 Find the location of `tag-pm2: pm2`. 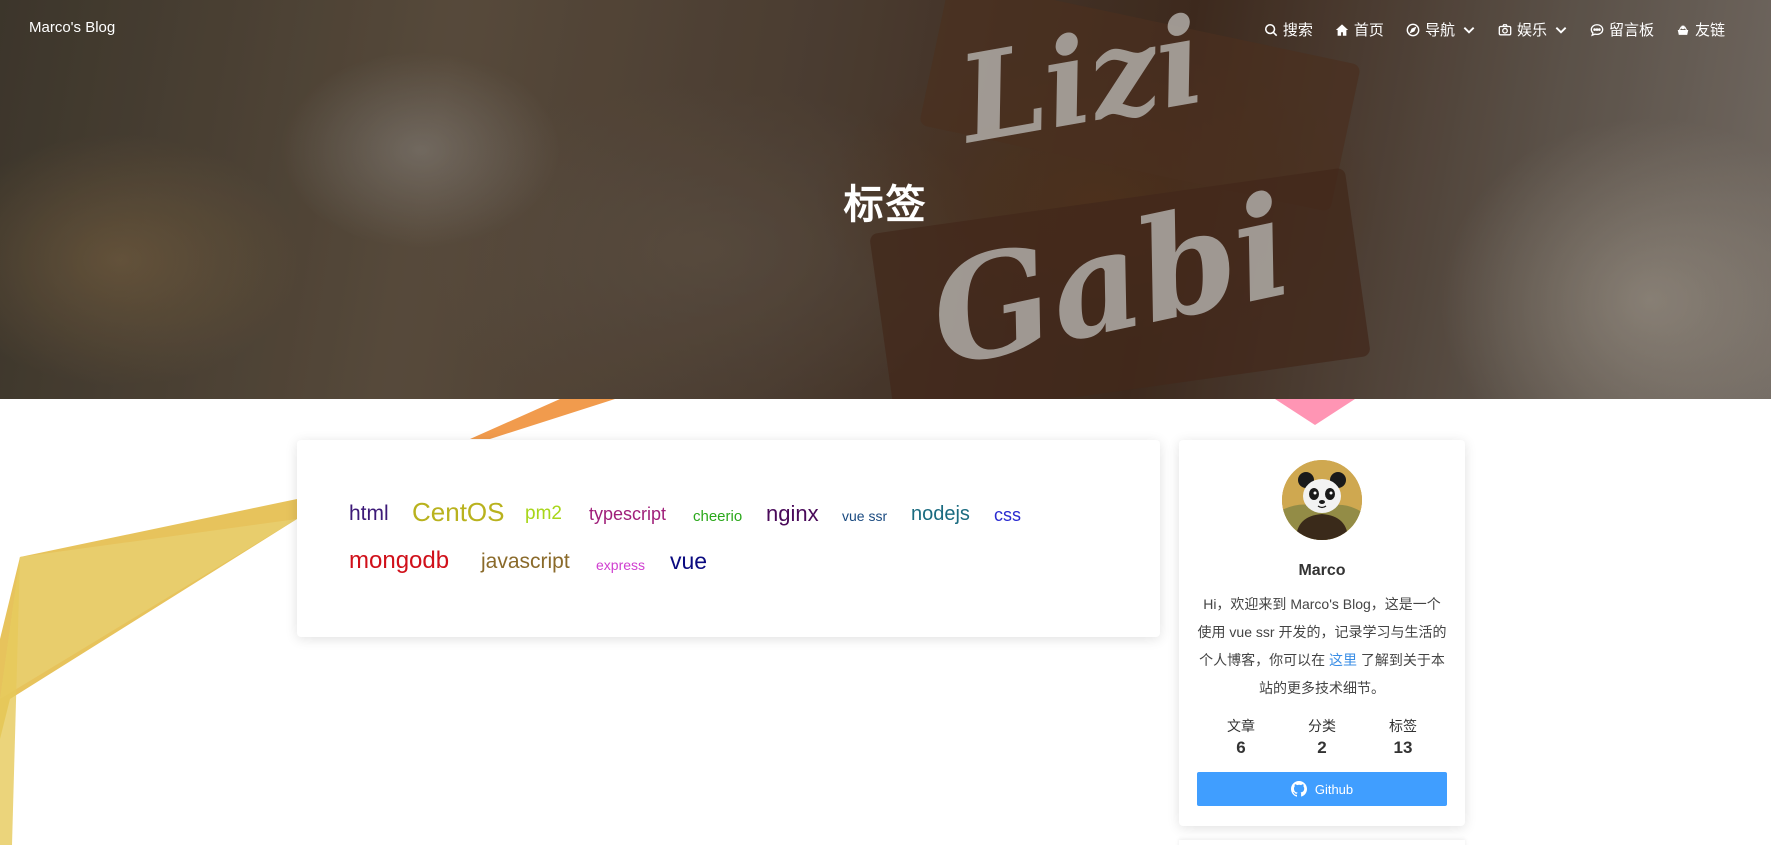

tag-pm2: pm2 is located at coordinates (543, 514).